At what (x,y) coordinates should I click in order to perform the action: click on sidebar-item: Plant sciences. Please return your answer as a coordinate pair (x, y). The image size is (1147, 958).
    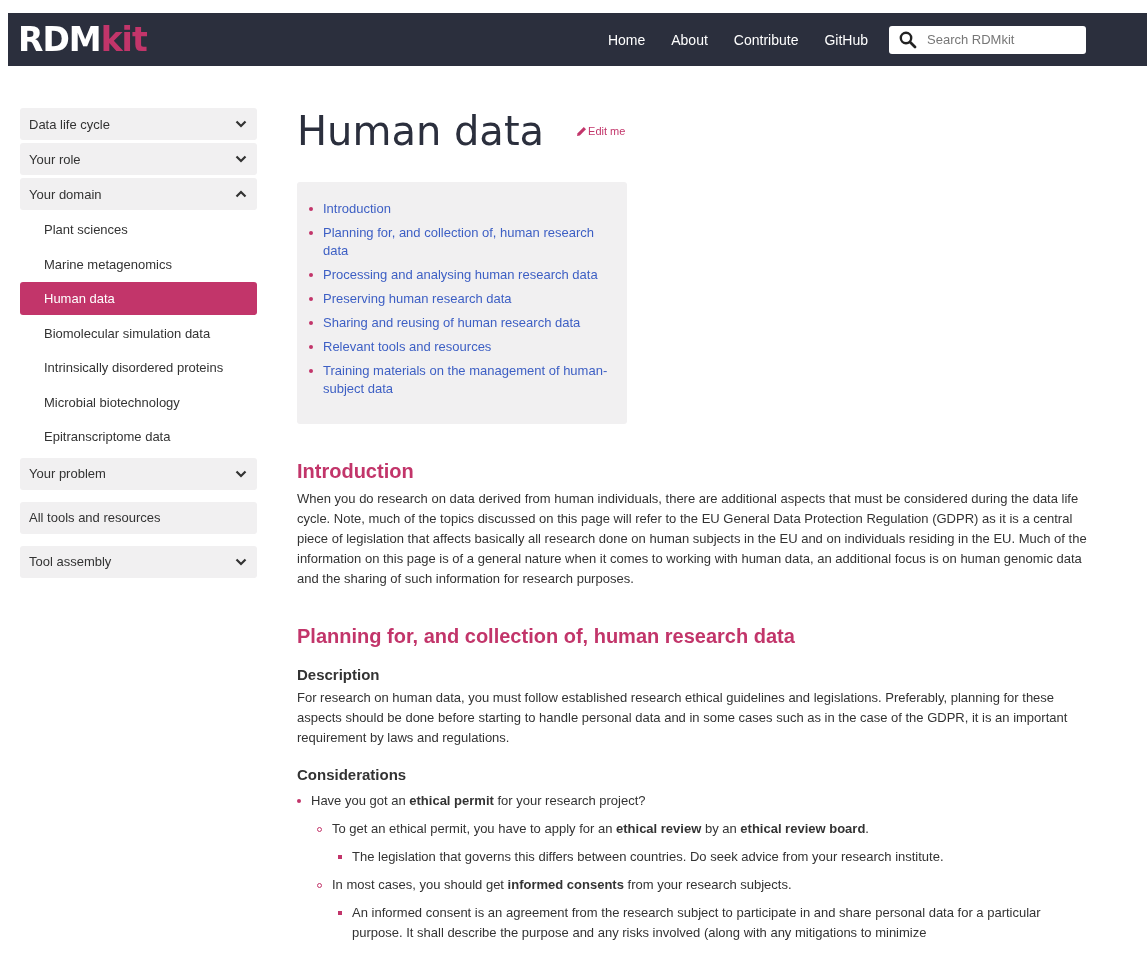
    Looking at the image, I should click on (138, 229).